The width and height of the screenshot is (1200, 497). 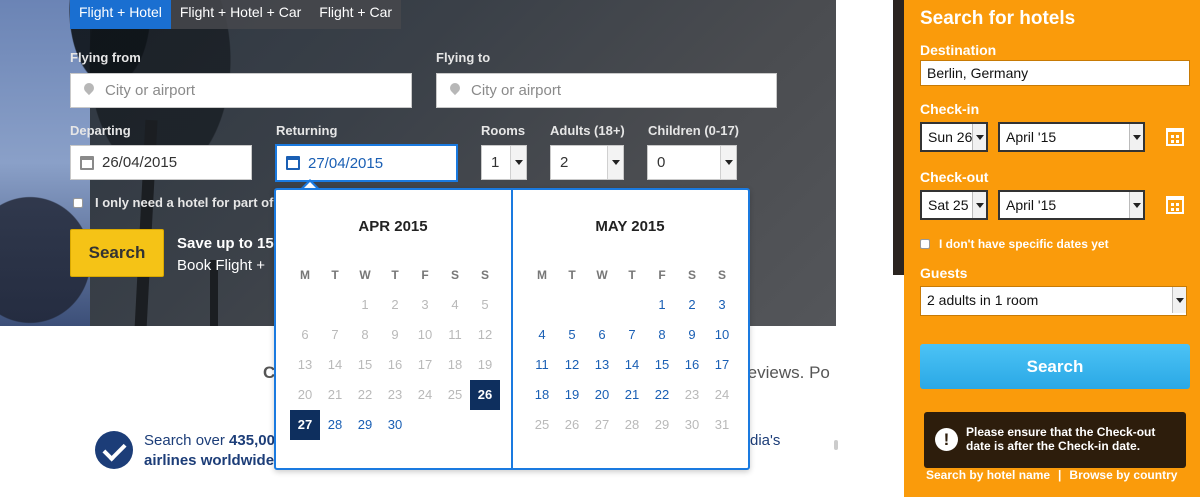 What do you see at coordinates (1031, 137) in the screenshot?
I see `checkin-month-value: April '15` at bounding box center [1031, 137].